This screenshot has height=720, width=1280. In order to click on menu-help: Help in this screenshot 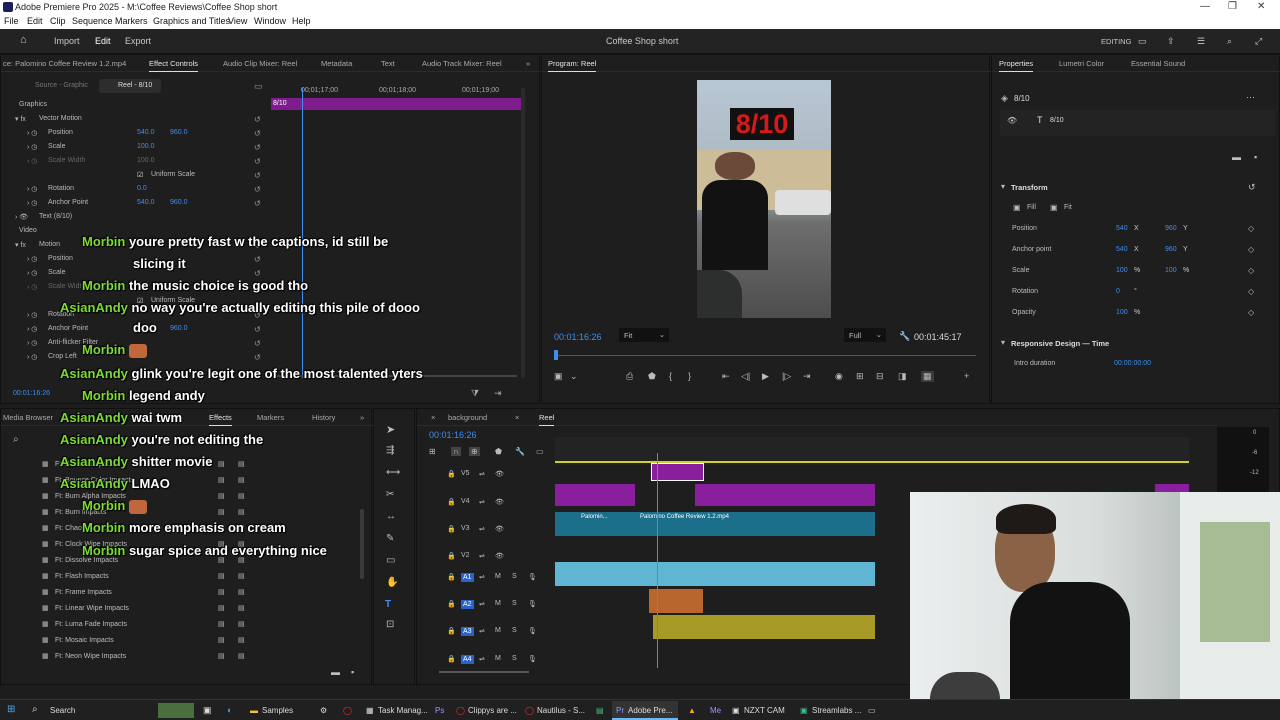, I will do `click(301, 21)`.